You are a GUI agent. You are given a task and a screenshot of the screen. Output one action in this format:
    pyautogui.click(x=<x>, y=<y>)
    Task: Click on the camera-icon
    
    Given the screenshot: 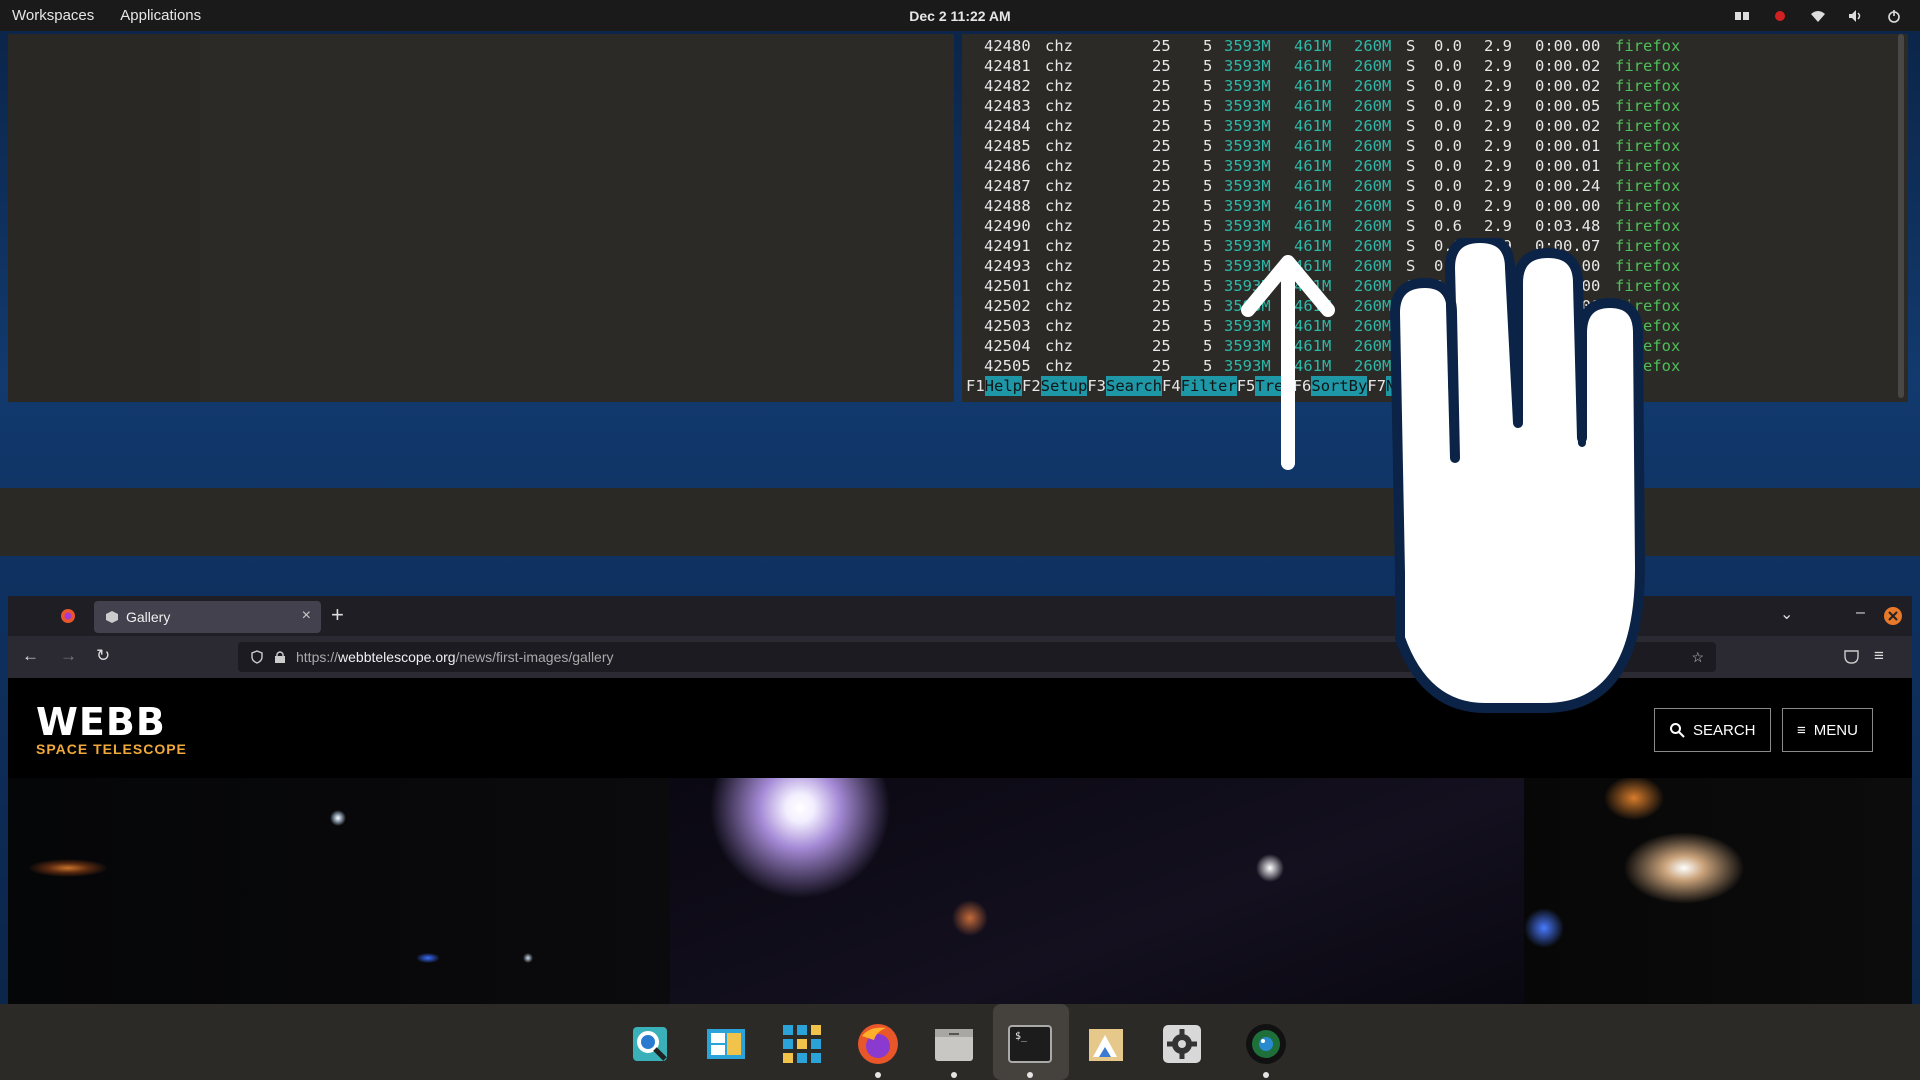 What is the action you would take?
    pyautogui.click(x=1266, y=1044)
    